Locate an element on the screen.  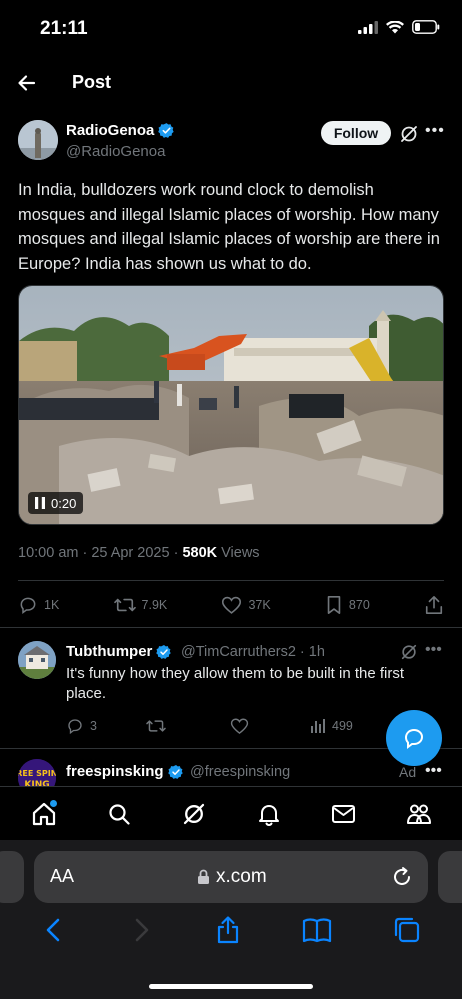
messages-icon is located at coordinates (343, 813).